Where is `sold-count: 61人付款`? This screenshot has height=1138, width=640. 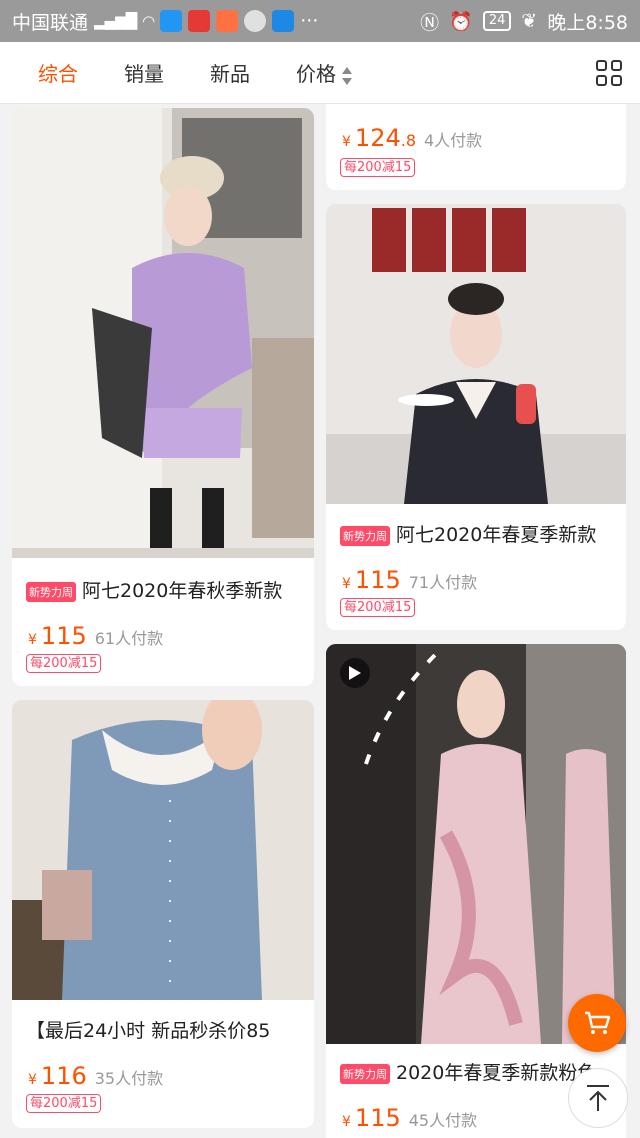
sold-count: 61人付款 is located at coordinates (129, 638).